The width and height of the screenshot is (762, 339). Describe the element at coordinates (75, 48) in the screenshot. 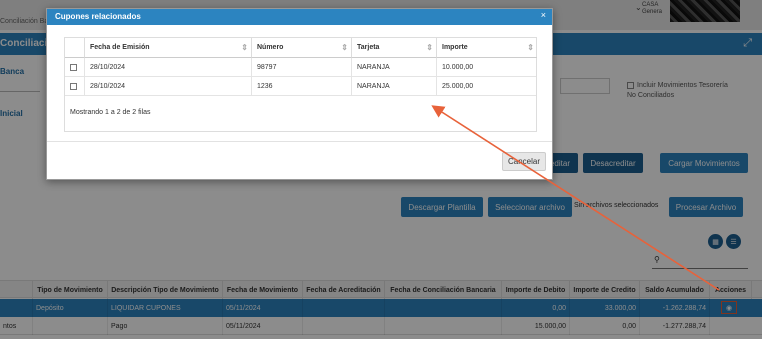

I see `col-check` at that location.